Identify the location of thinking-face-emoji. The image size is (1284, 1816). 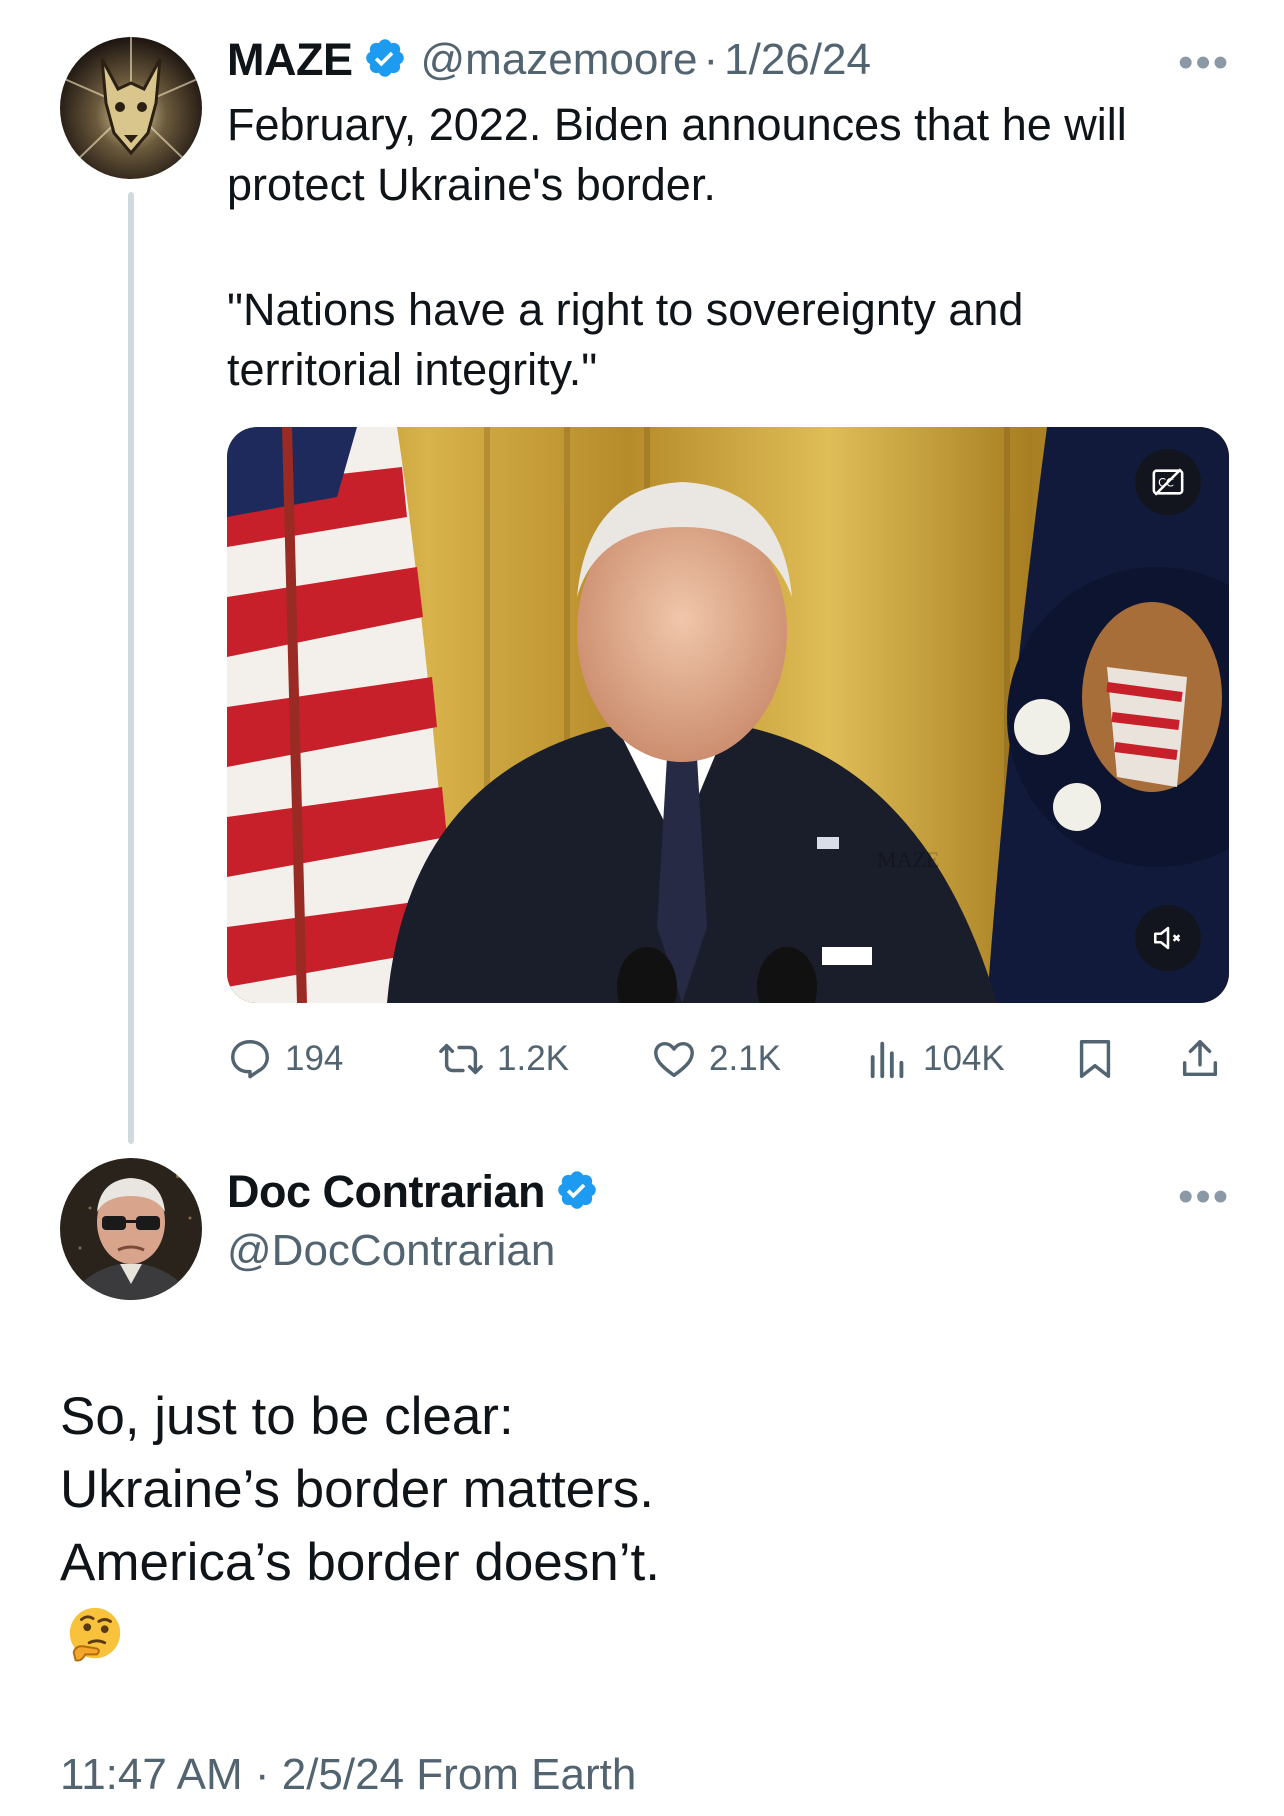
(95, 1637).